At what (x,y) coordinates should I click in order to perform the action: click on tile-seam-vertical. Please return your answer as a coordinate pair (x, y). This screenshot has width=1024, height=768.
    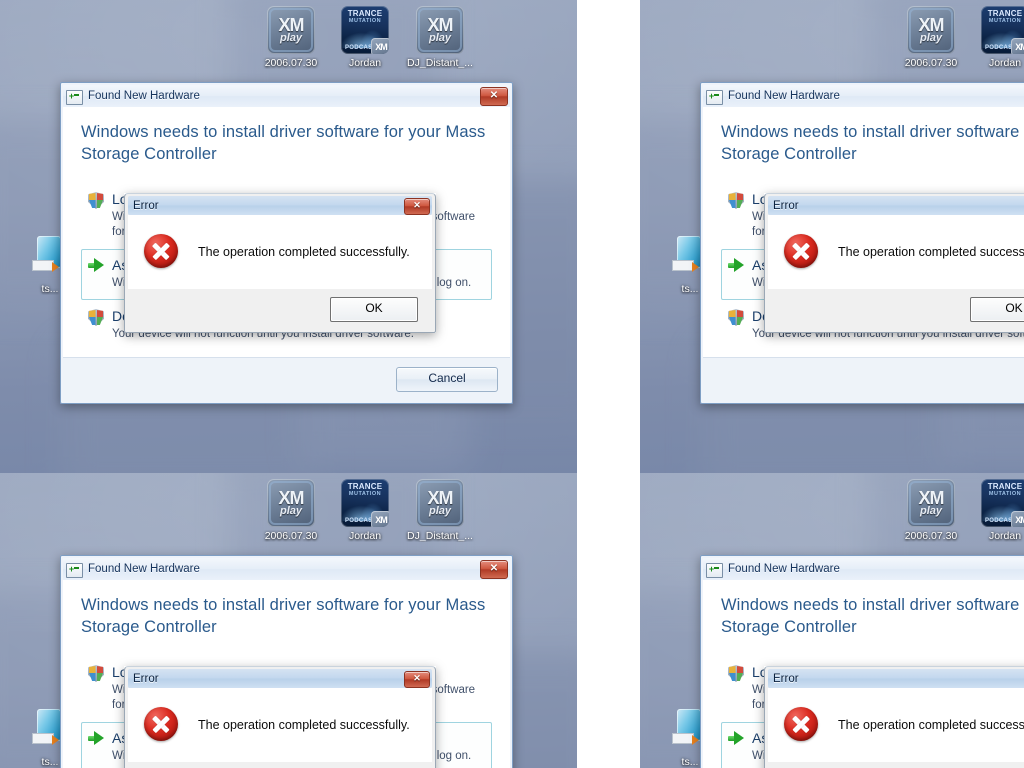
    Looking at the image, I should click on (608, 384).